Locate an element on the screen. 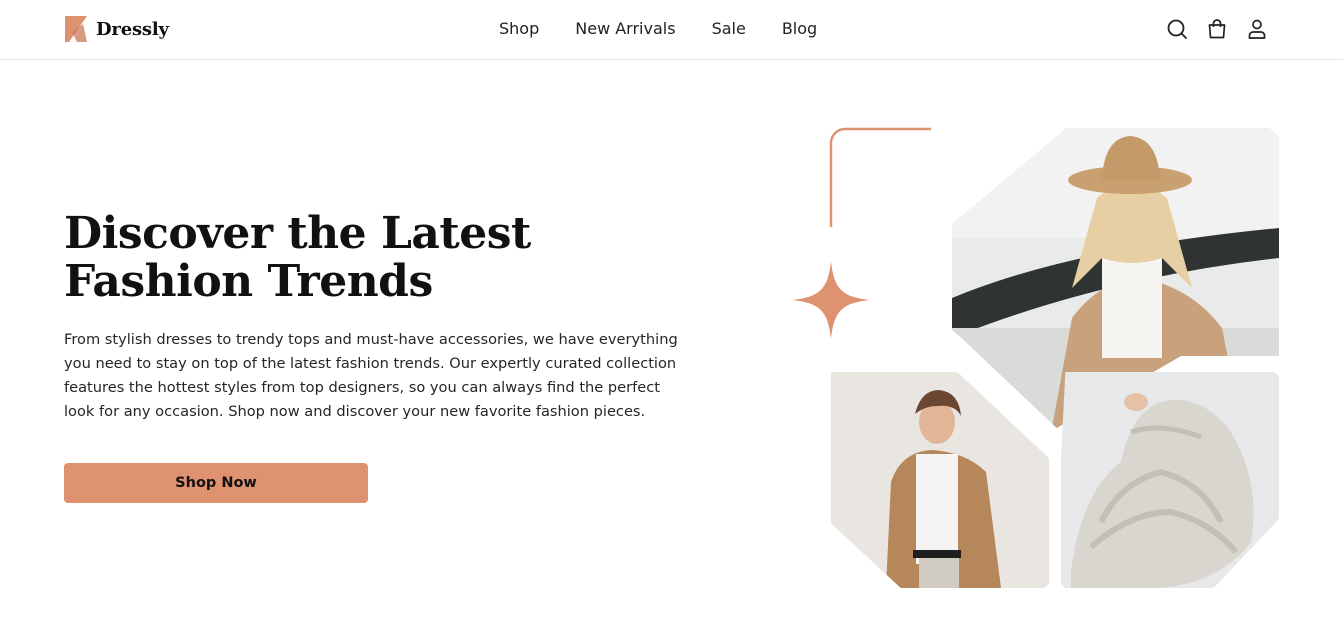 The height and width of the screenshot is (639, 1343). hero-title-line-2: Fashion Trends is located at coordinates (248, 281).